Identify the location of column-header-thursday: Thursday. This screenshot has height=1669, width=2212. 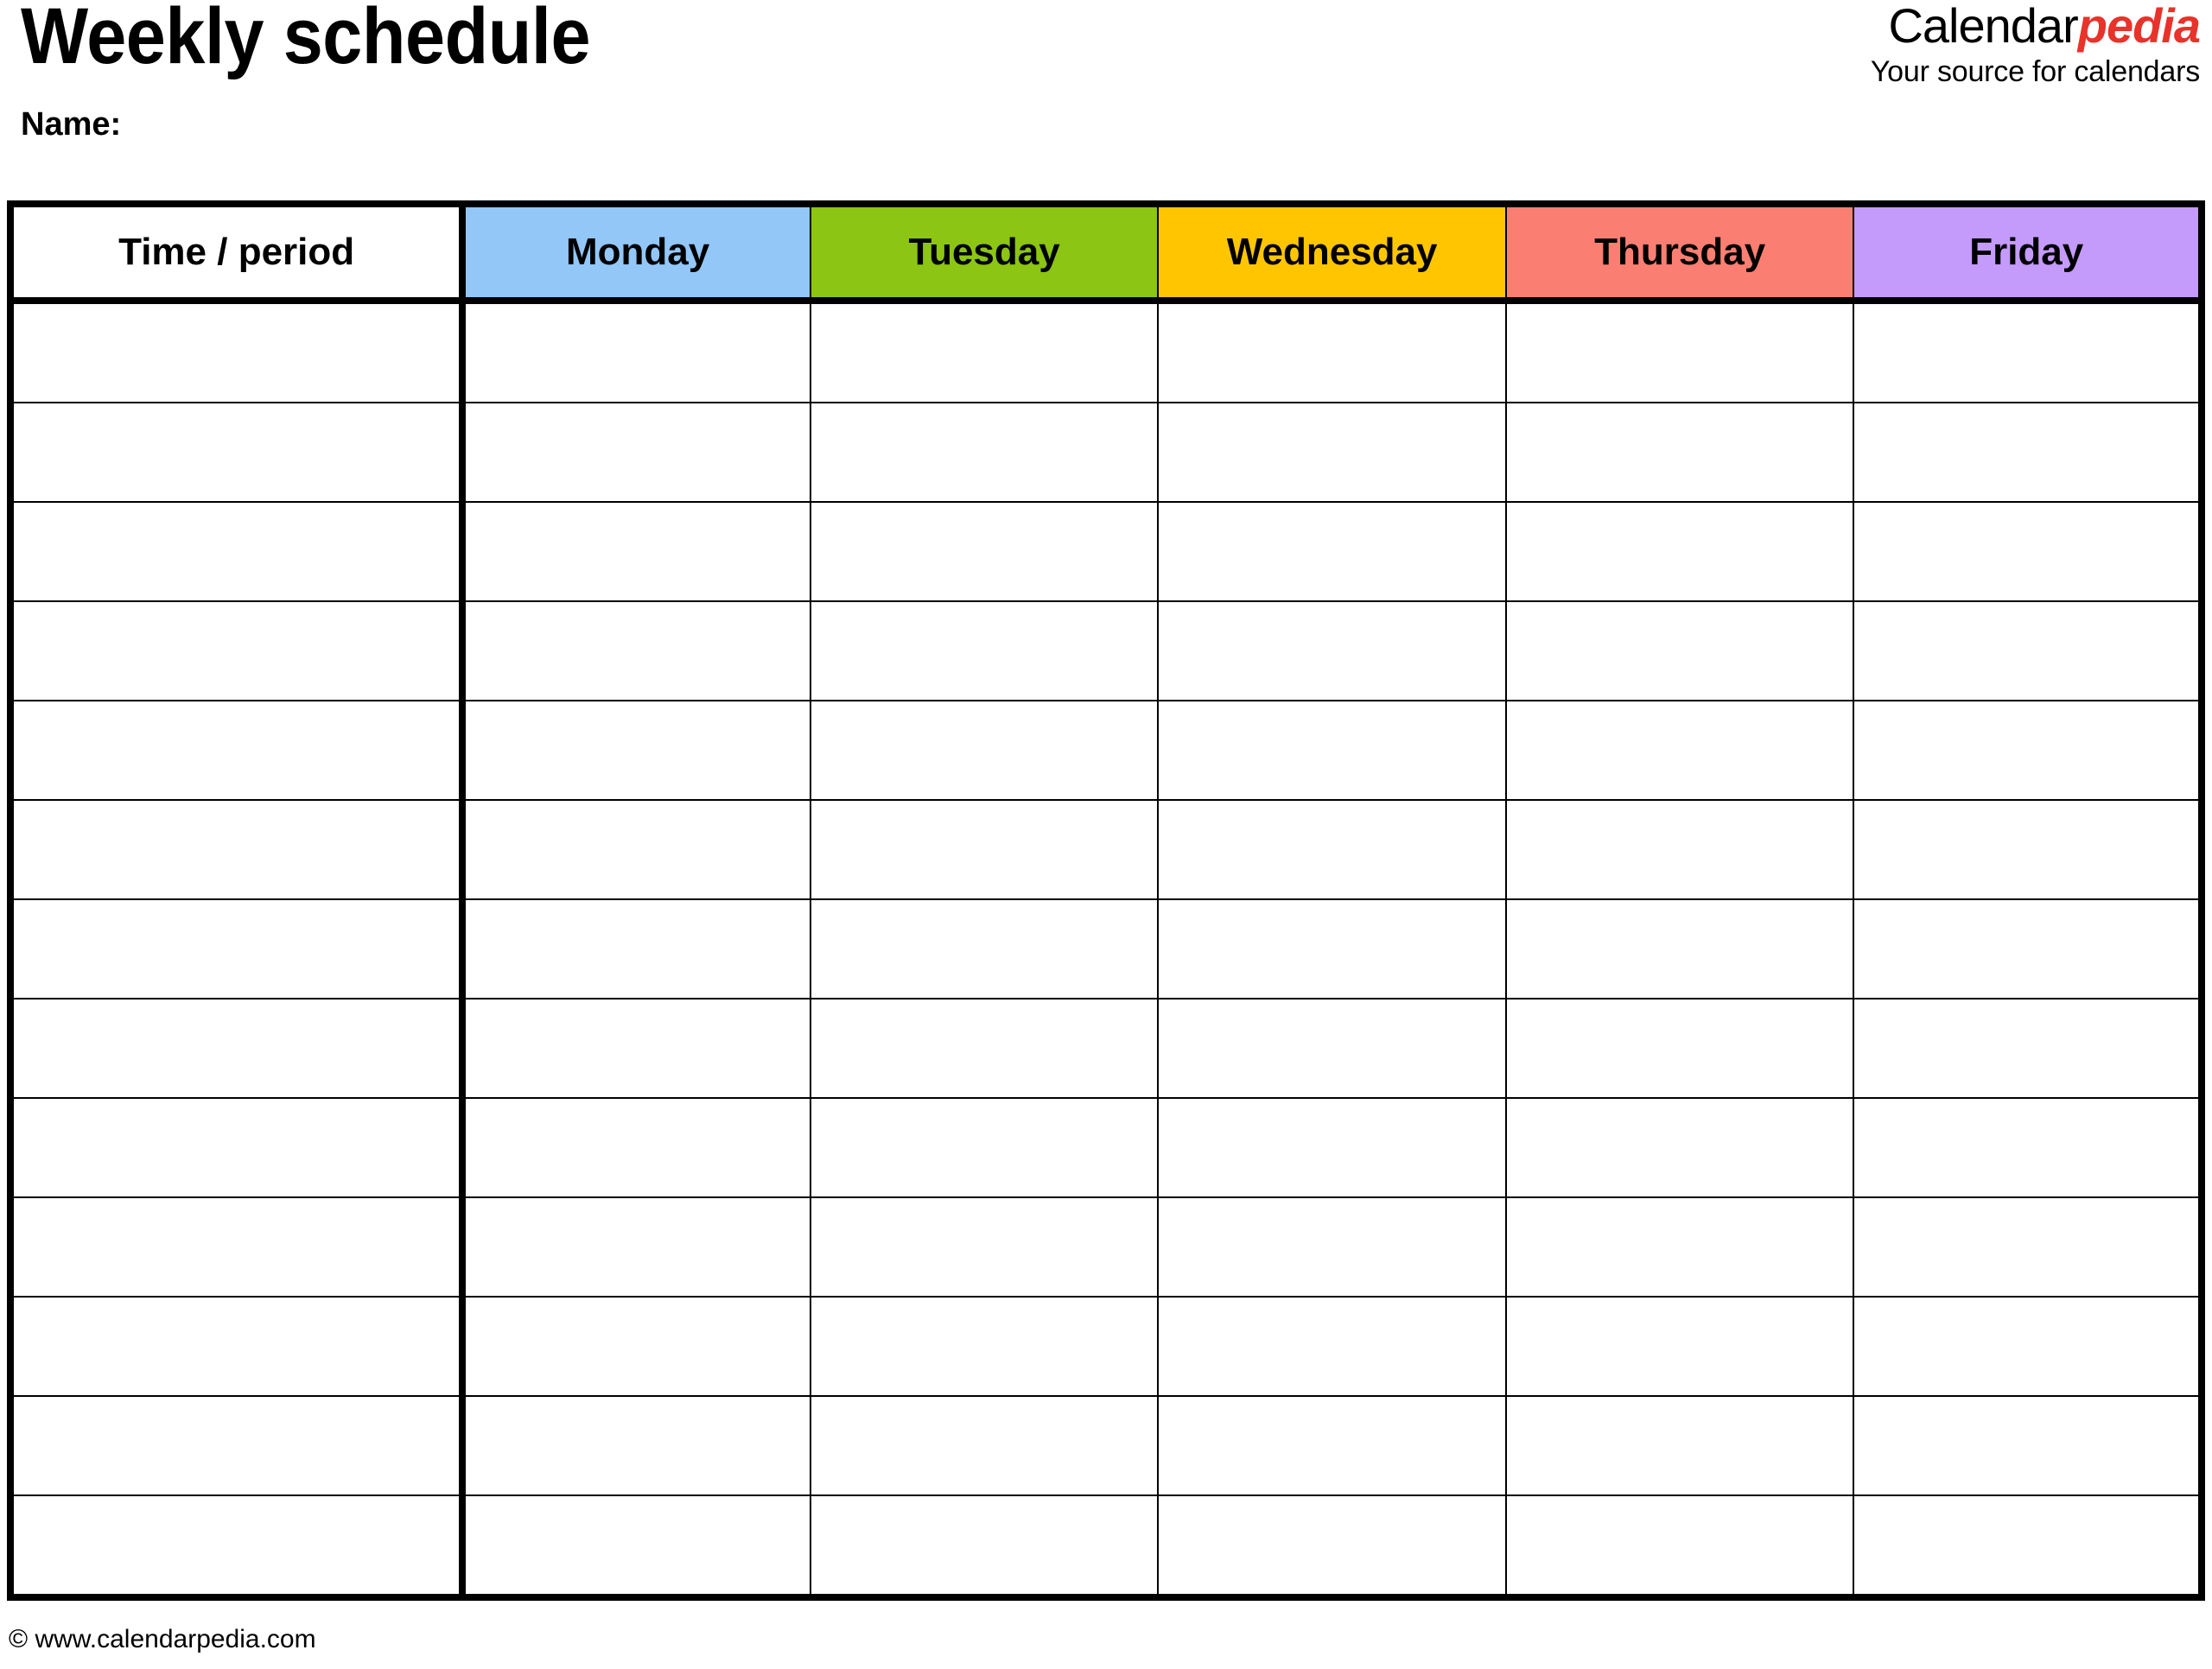
(1679, 253).